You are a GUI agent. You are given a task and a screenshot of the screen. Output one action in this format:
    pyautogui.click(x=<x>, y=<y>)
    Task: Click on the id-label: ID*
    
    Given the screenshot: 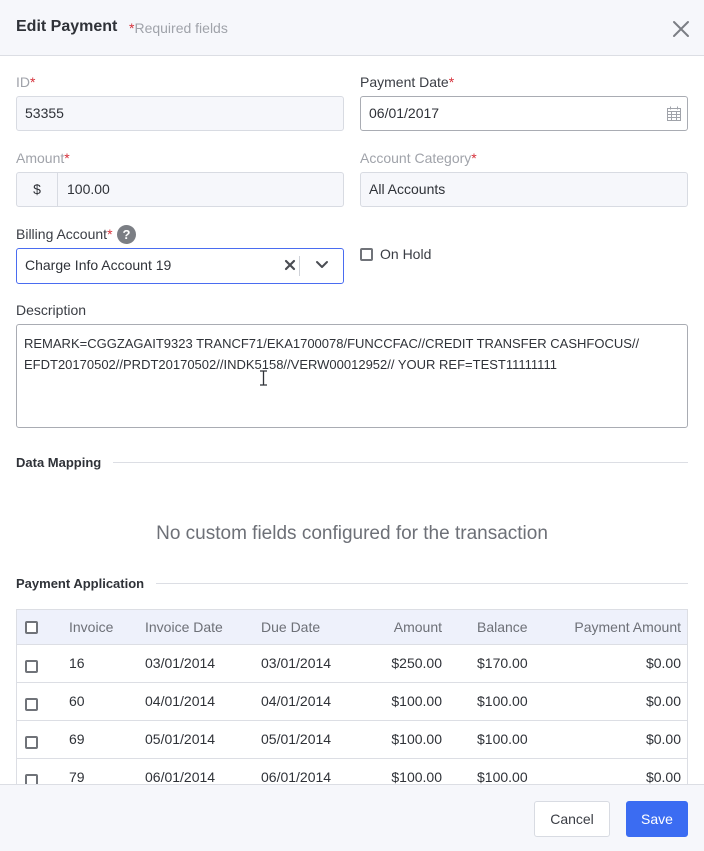 What is the action you would take?
    pyautogui.click(x=25, y=82)
    